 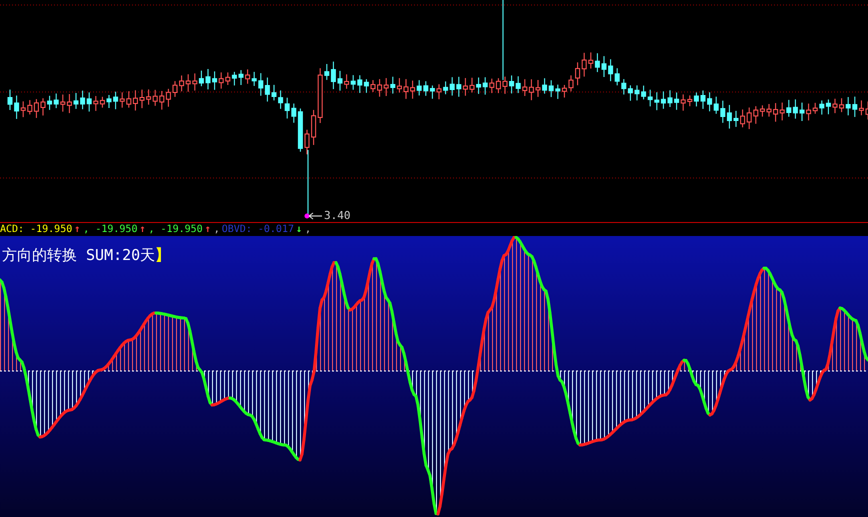 What do you see at coordinates (162, 255) in the screenshot?
I see `title-bracket: 】` at bounding box center [162, 255].